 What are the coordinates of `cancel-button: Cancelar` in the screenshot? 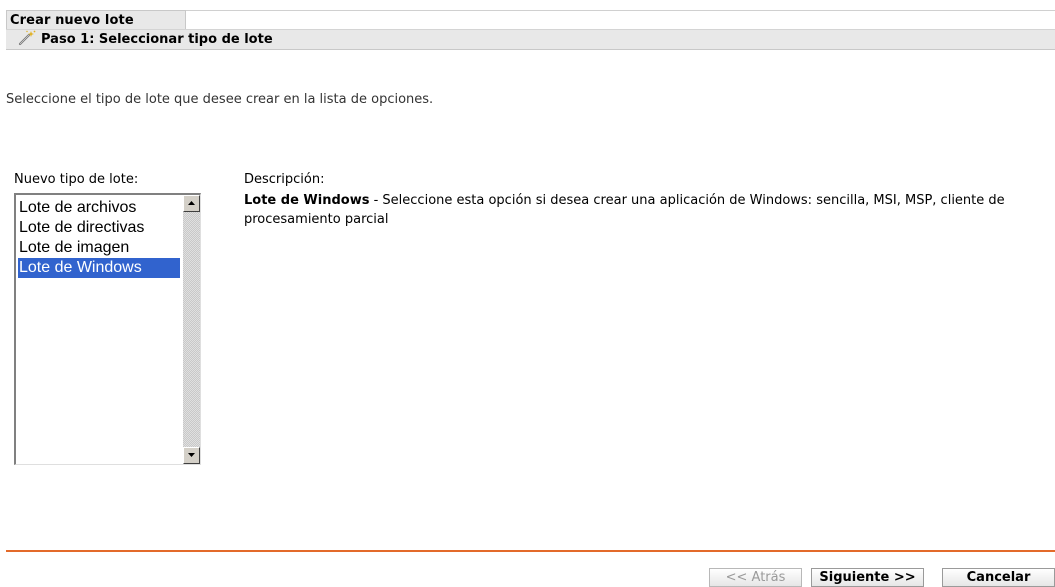 It's located at (998, 577).